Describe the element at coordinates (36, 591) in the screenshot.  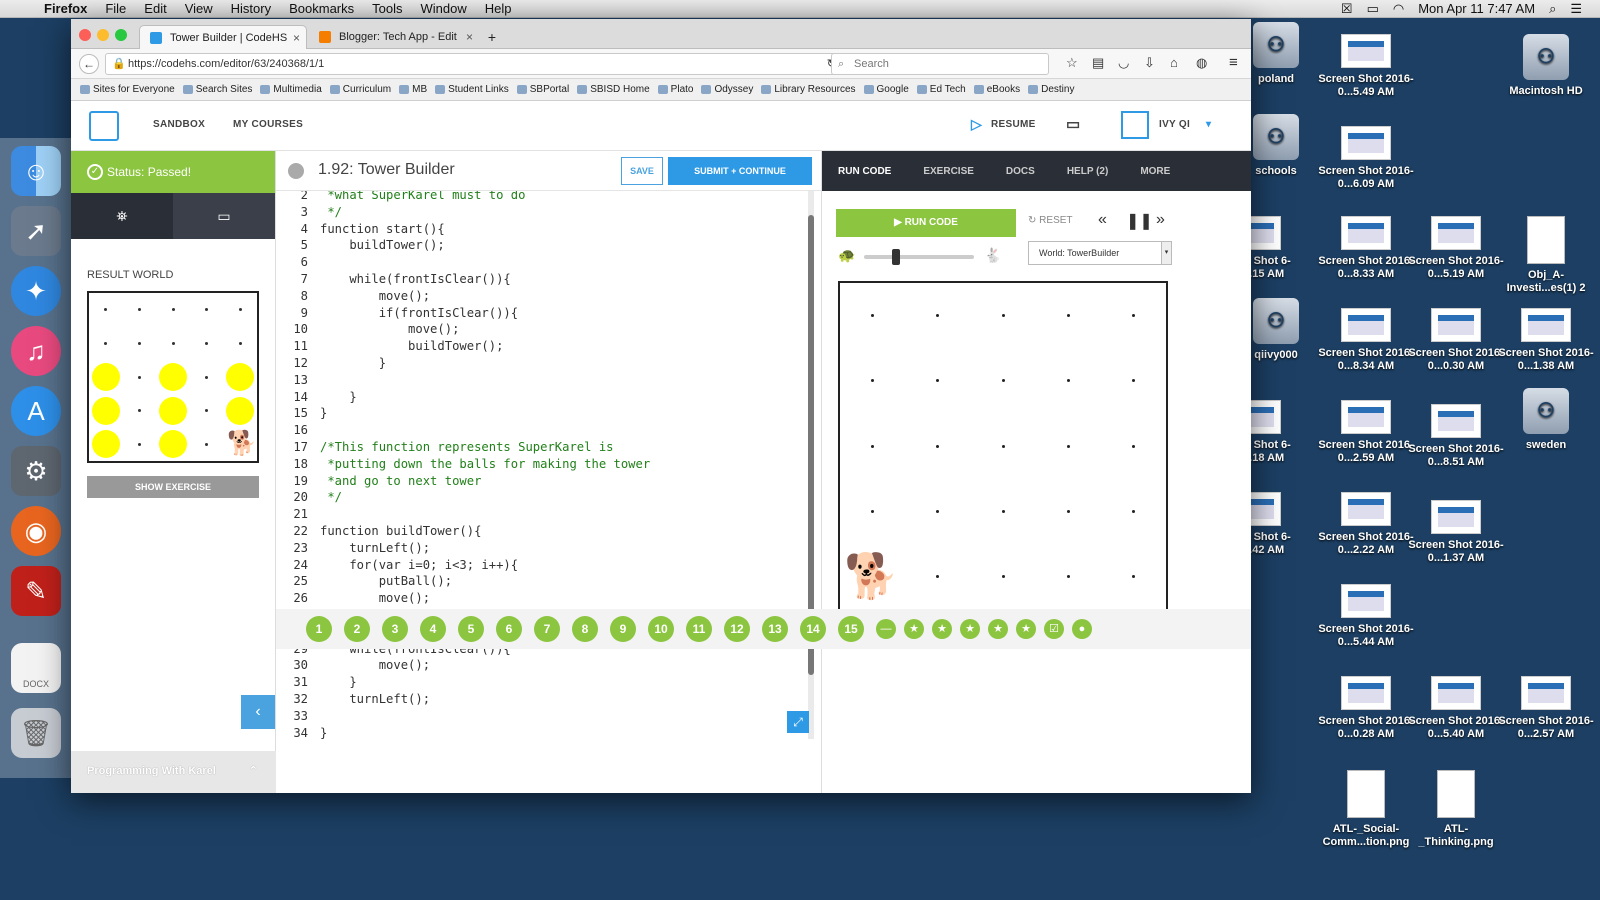
I see `acrobat-icon: ✎` at that location.